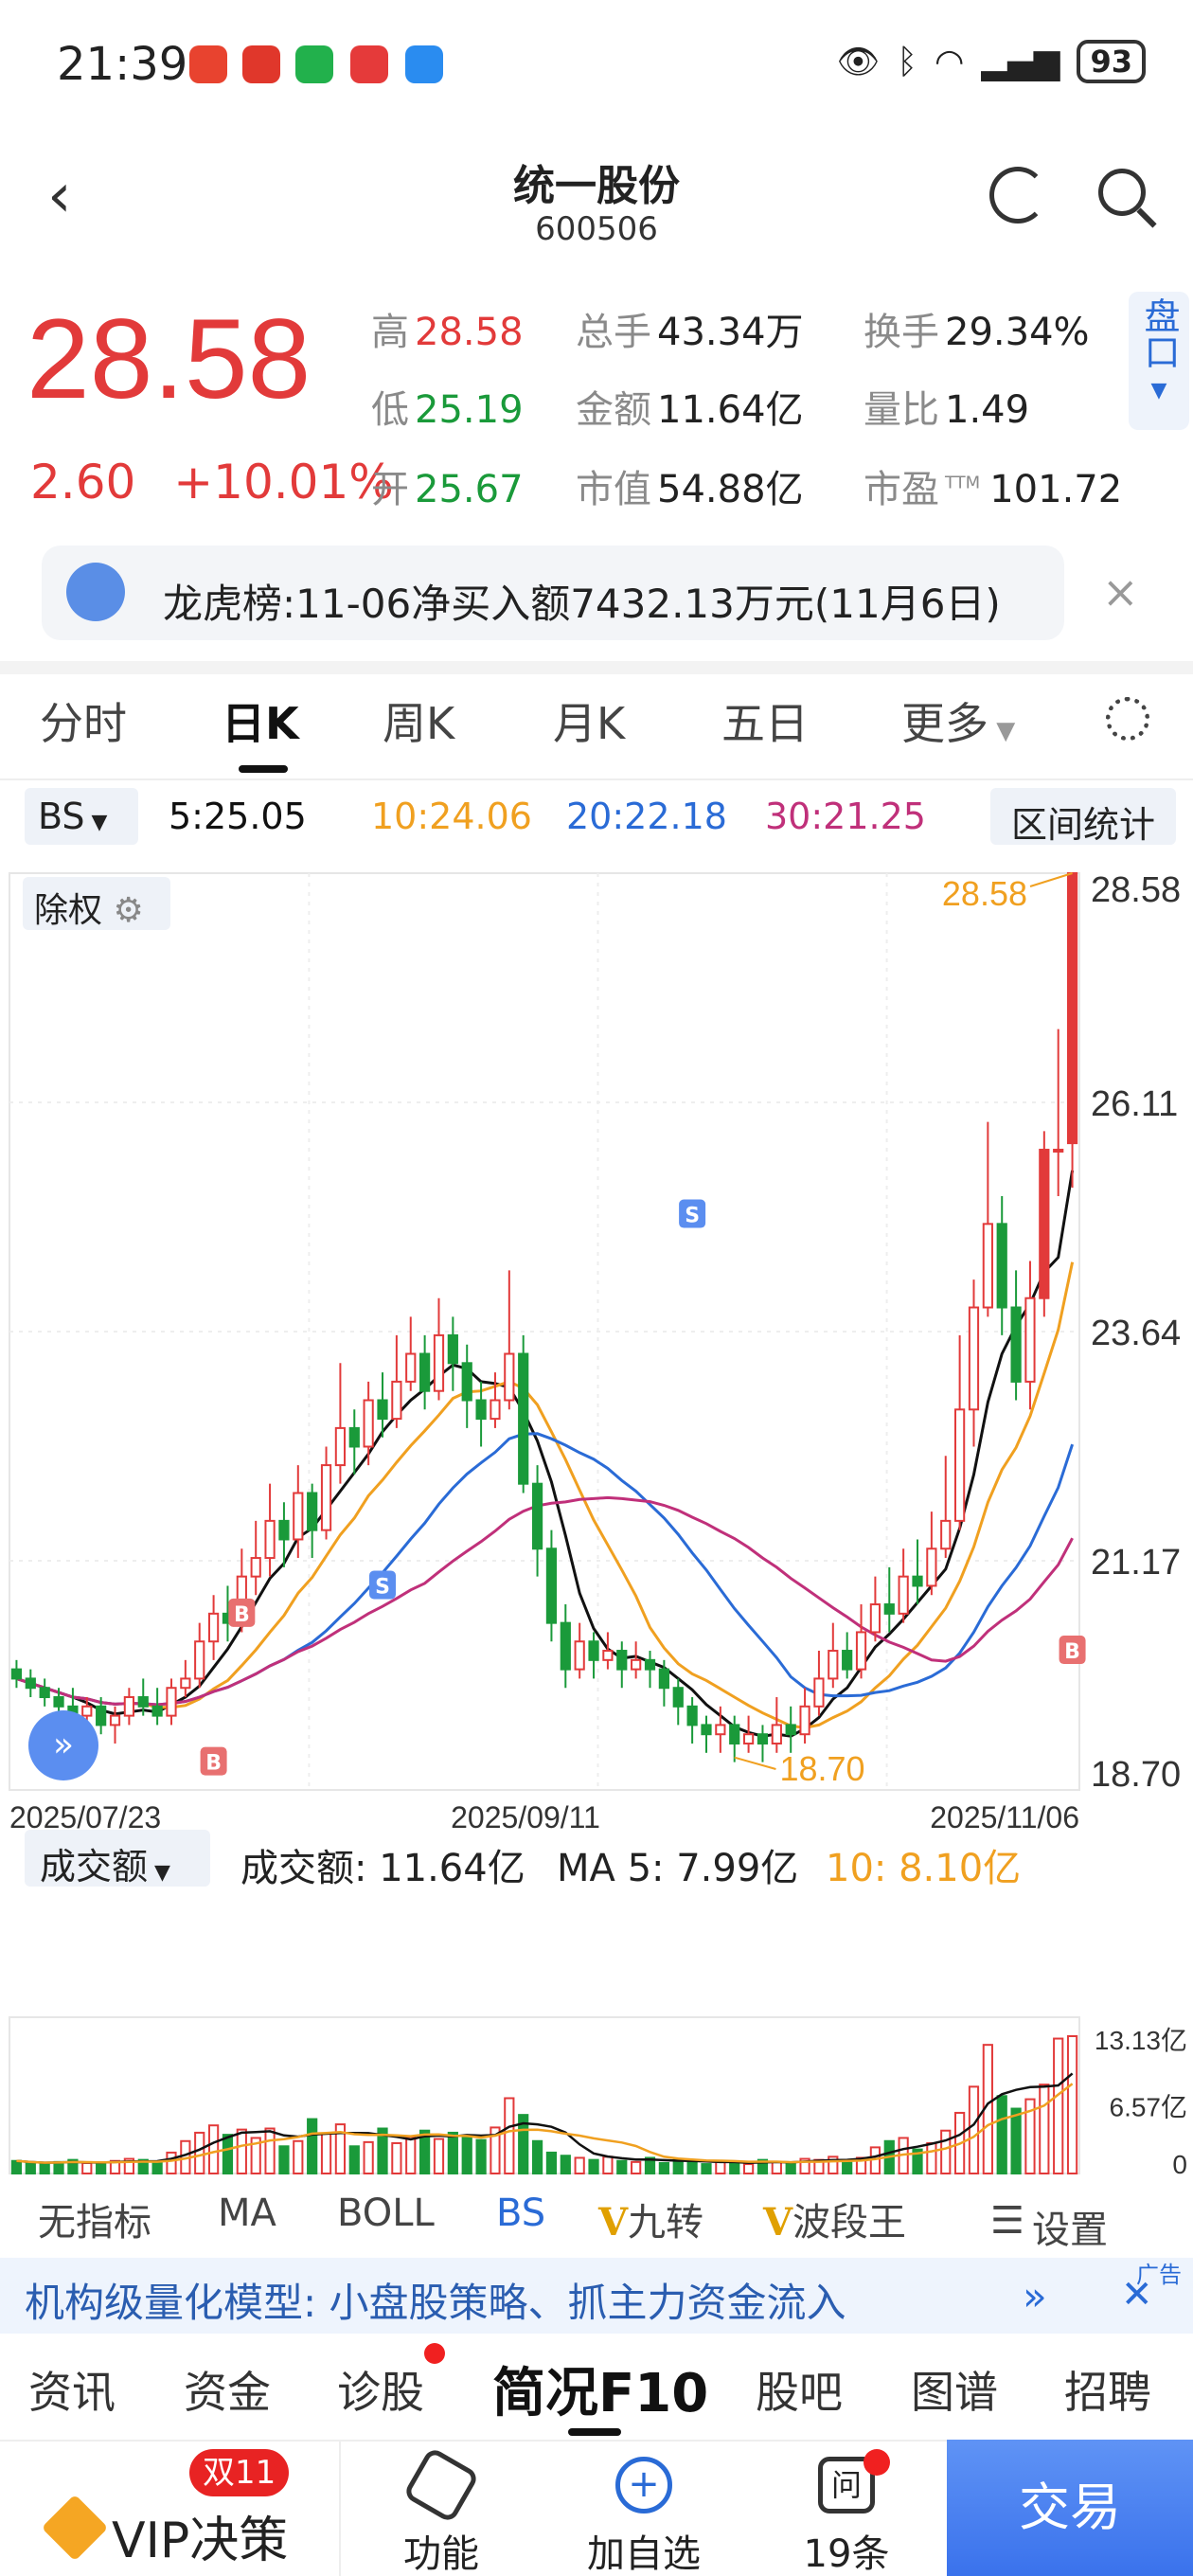  I want to click on quote-amount: 金额 11.64亿, so click(690, 406).